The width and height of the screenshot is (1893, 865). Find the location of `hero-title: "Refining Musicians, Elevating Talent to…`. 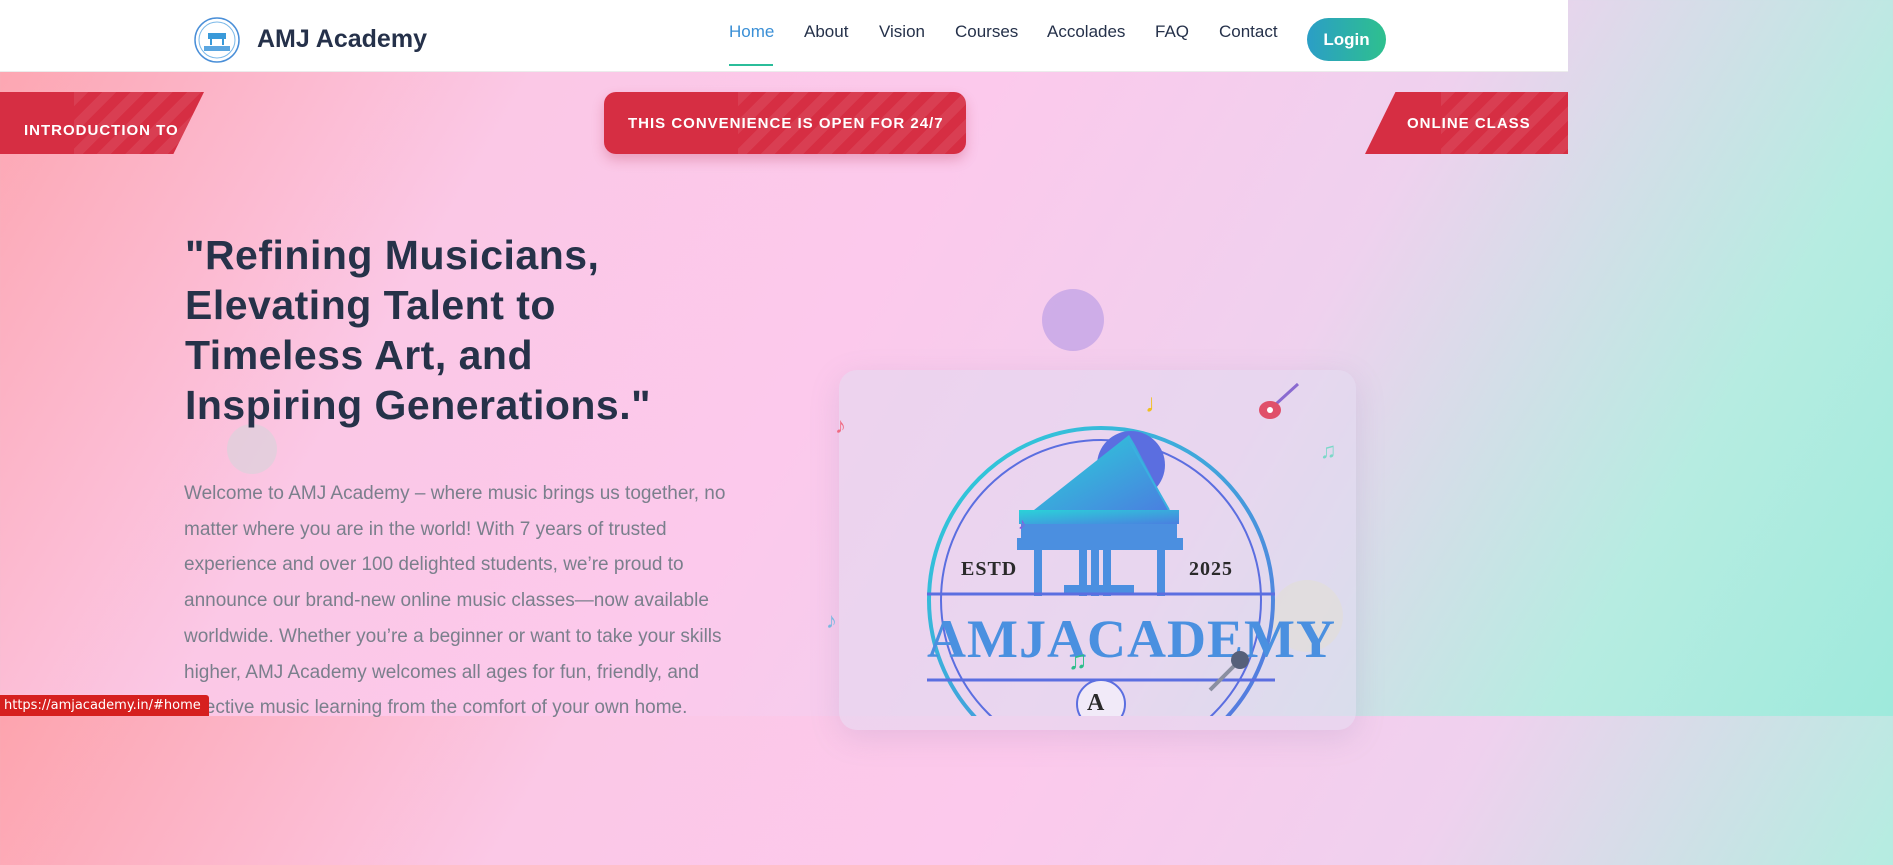

hero-title: "Refining Musicians, Elevating Talent to… is located at coordinates (485, 330).